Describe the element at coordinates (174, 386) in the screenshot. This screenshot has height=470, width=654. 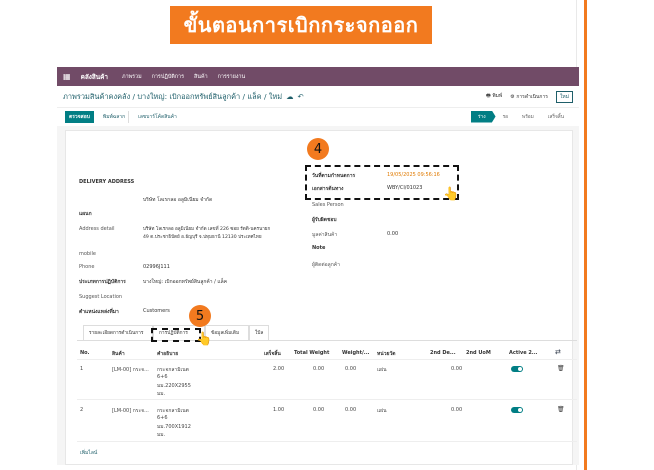
I see `row-1-desc-line-3: มม.220X2955` at that location.